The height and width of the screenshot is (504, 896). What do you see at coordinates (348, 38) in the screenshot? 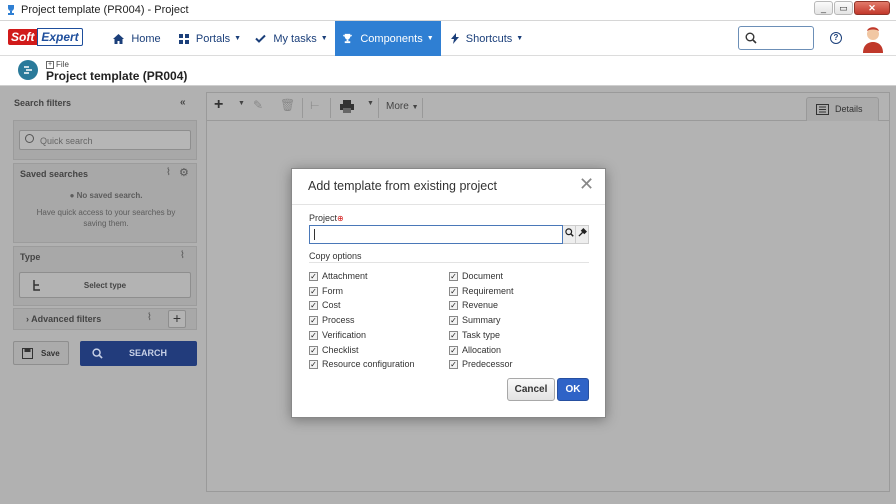
I see `trophy-icon` at bounding box center [348, 38].